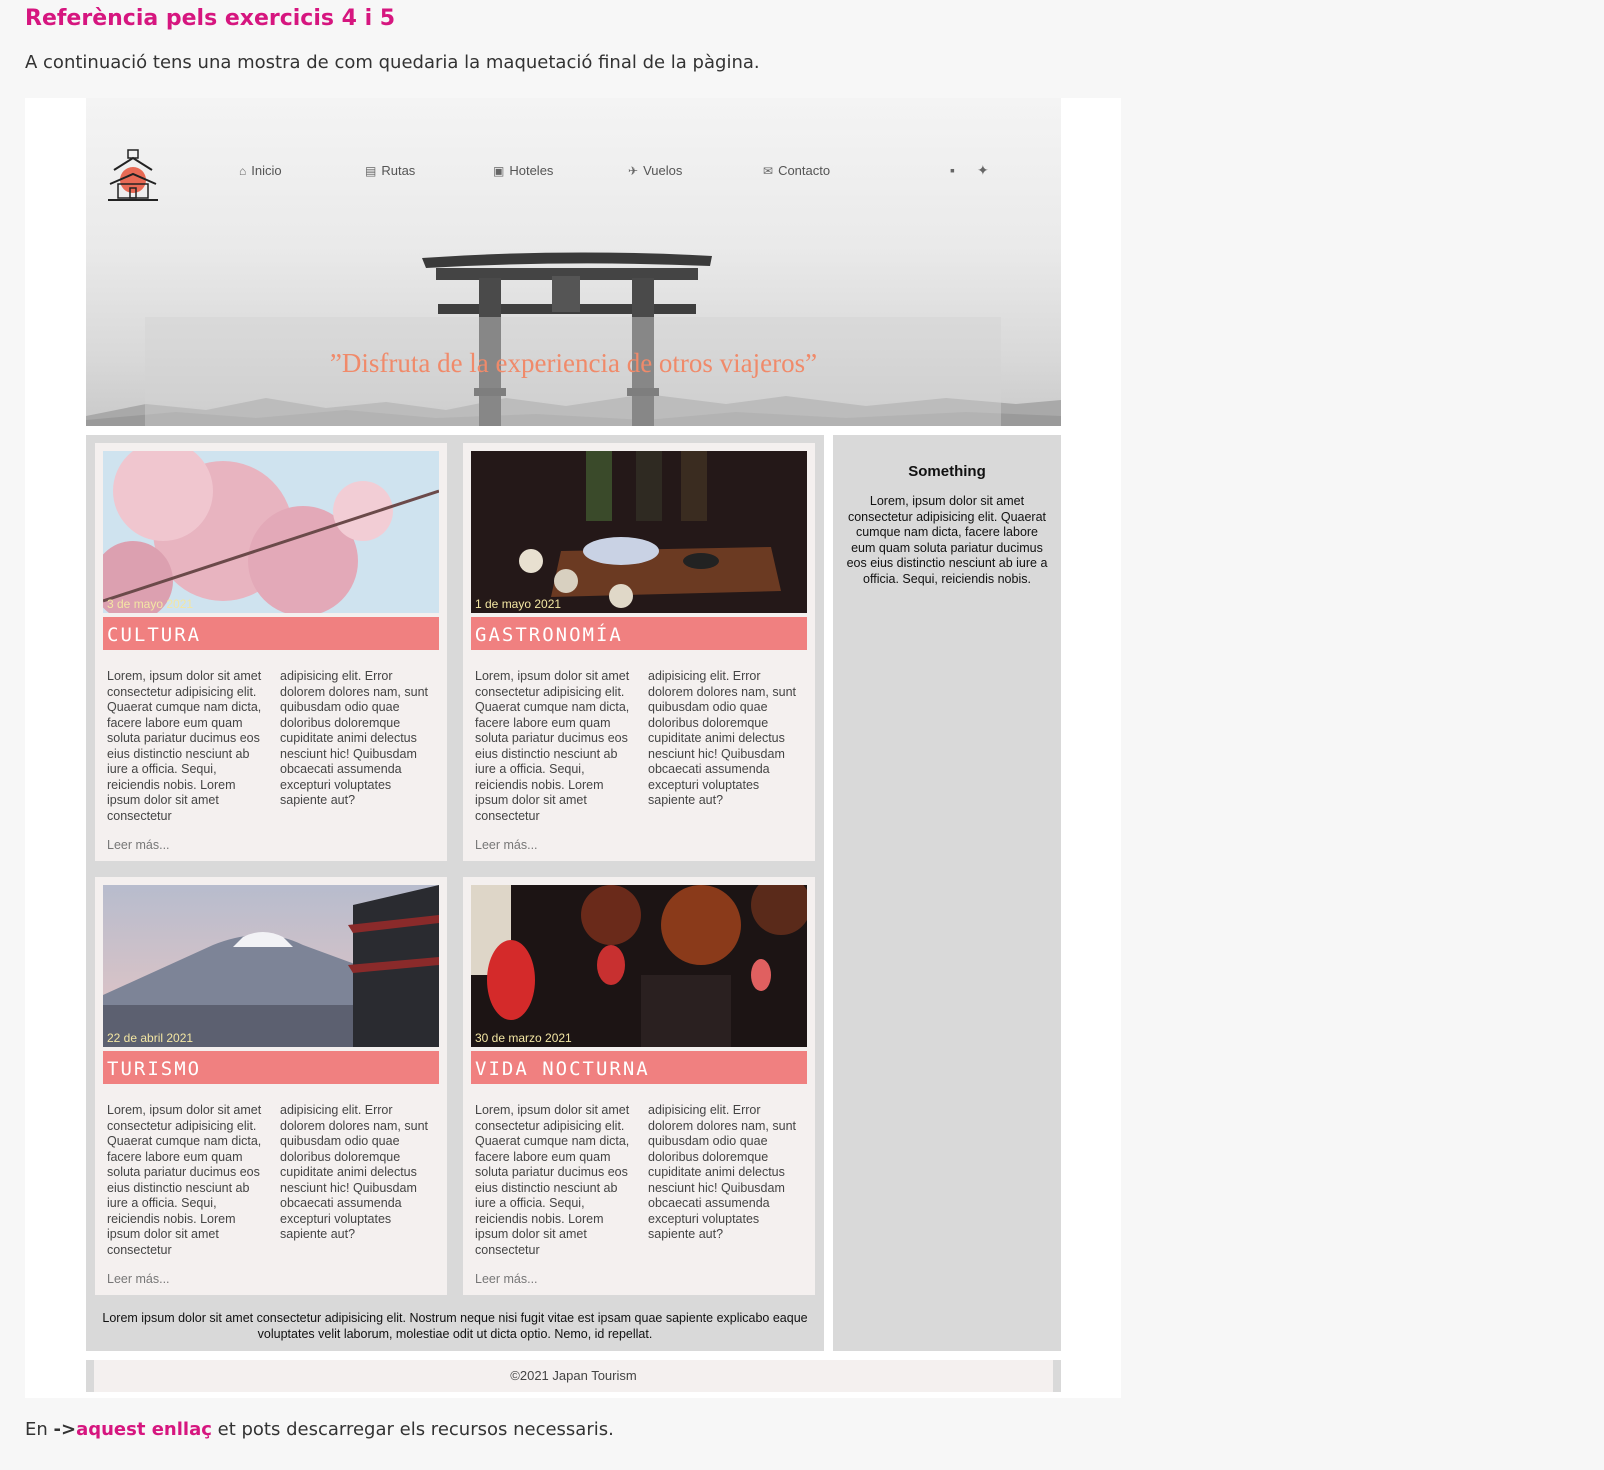 Image resolution: width=1604 pixels, height=1470 pixels. Describe the element at coordinates (531, 170) in the screenshot. I see `nav-label: Hoteles` at that location.